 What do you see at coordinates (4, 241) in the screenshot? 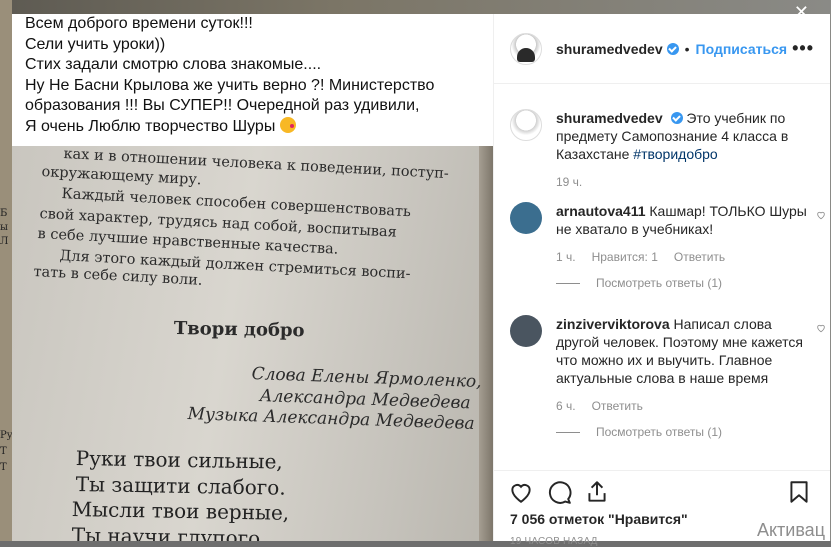
I see `strip-letter: Л` at bounding box center [4, 241].